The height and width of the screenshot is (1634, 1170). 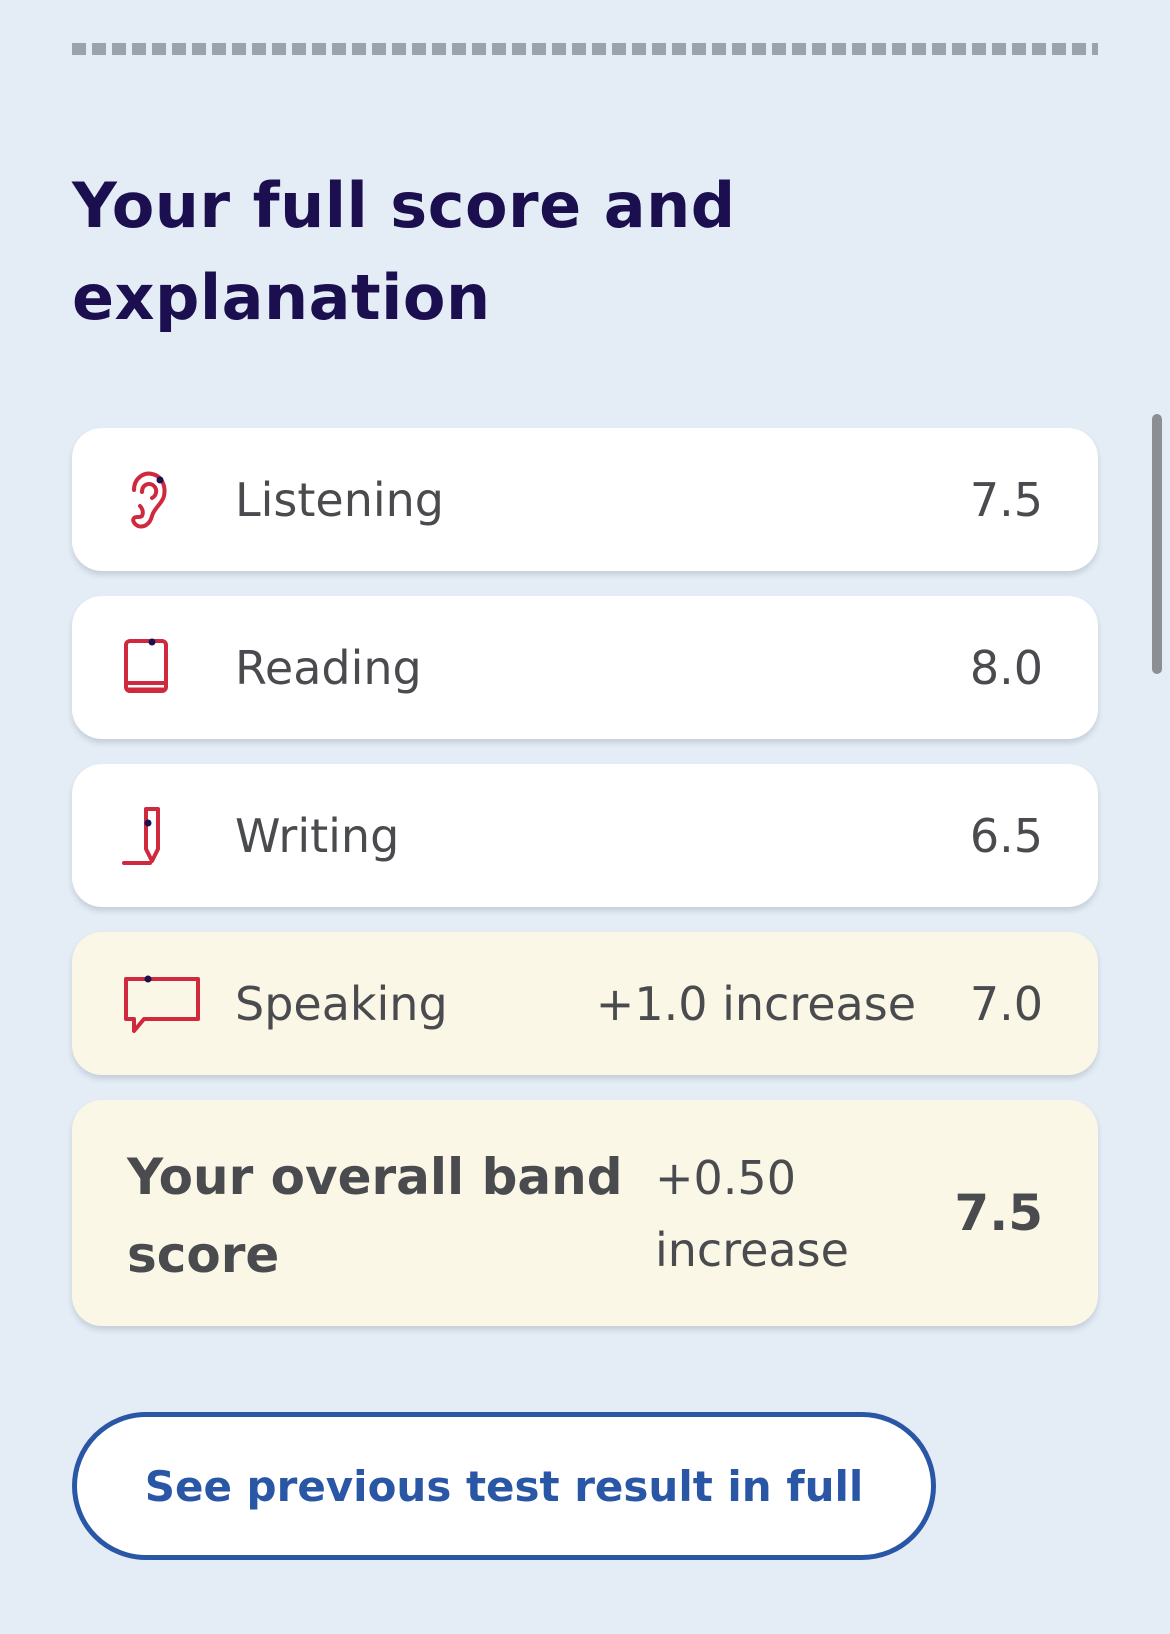 I want to click on score-row-writing: Writing 6.5, so click(x=585, y=835).